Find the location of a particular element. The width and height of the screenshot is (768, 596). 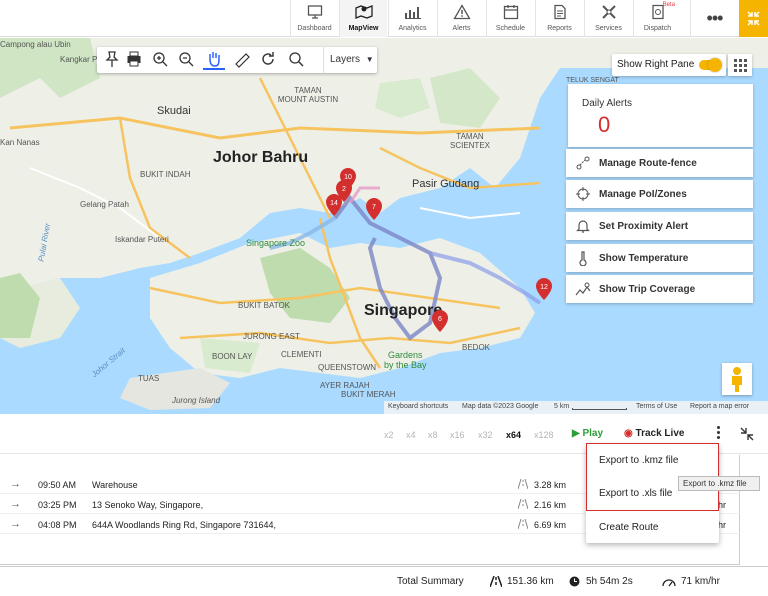

daily-alerts-count: 0 is located at coordinates (604, 124).